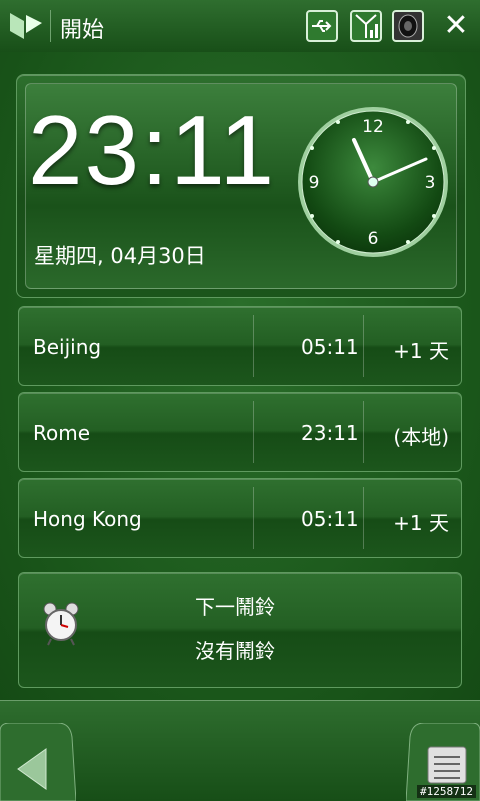 This screenshot has width=480, height=801. Describe the element at coordinates (61, 624) in the screenshot. I see `alarm-clock-icon` at that location.